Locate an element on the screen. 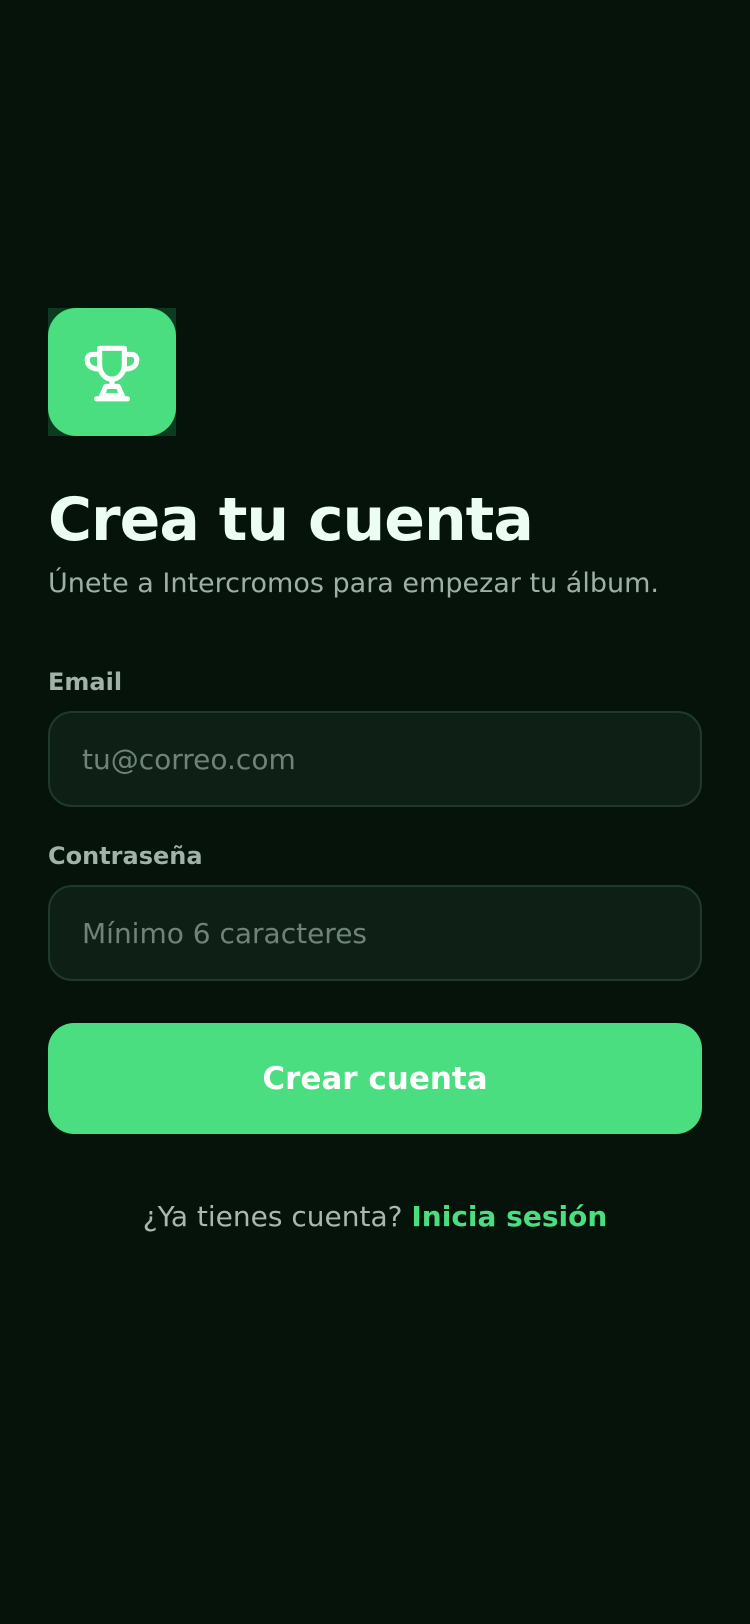 The height and width of the screenshot is (1624, 750). password-field is located at coordinates (375, 933).